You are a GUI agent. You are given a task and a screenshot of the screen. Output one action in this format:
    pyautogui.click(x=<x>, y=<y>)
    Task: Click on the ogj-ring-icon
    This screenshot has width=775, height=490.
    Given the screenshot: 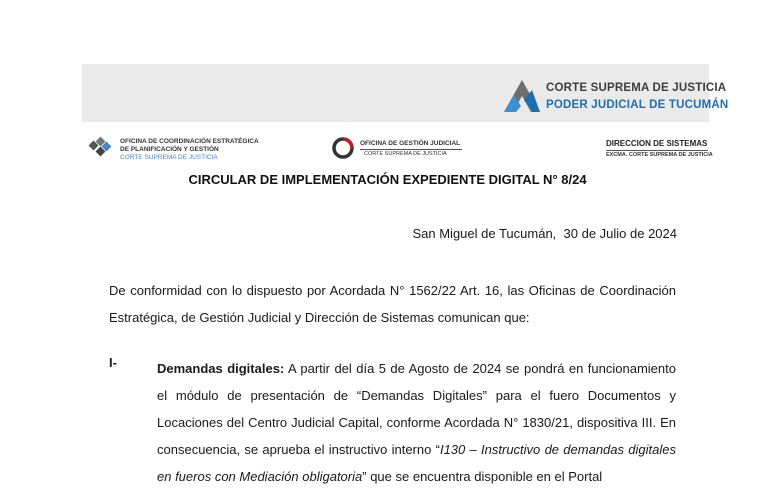 What is the action you would take?
    pyautogui.click(x=343, y=148)
    